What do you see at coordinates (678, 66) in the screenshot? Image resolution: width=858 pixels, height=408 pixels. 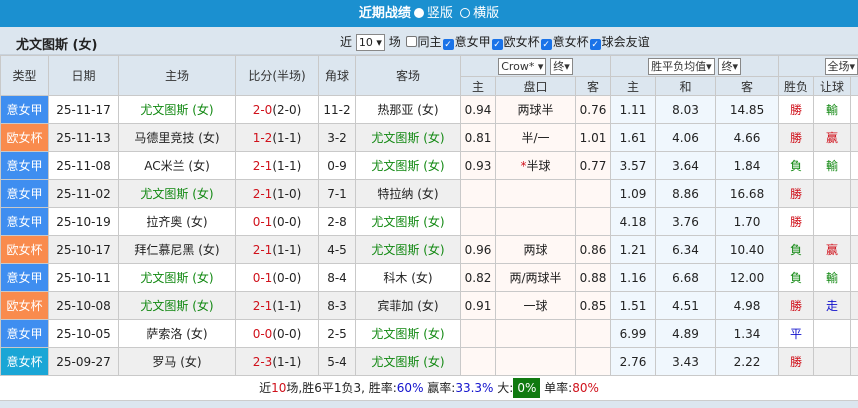 I see `euro-type-value: 胜平负均值` at bounding box center [678, 66].